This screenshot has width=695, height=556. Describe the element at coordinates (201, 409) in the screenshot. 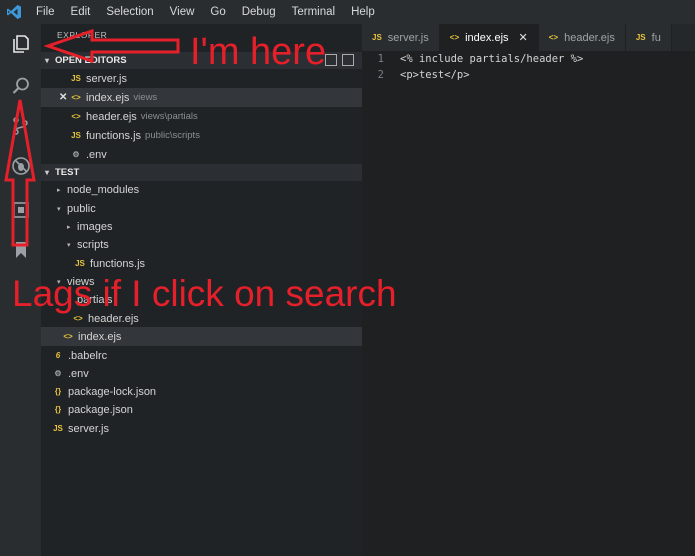

I see `tree-item: {} package.json` at that location.